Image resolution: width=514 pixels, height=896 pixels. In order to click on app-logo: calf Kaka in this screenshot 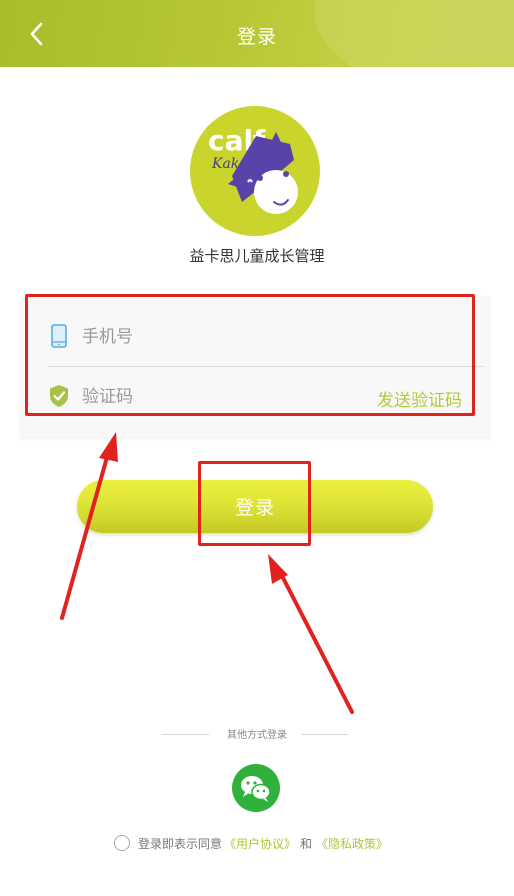, I will do `click(255, 171)`.